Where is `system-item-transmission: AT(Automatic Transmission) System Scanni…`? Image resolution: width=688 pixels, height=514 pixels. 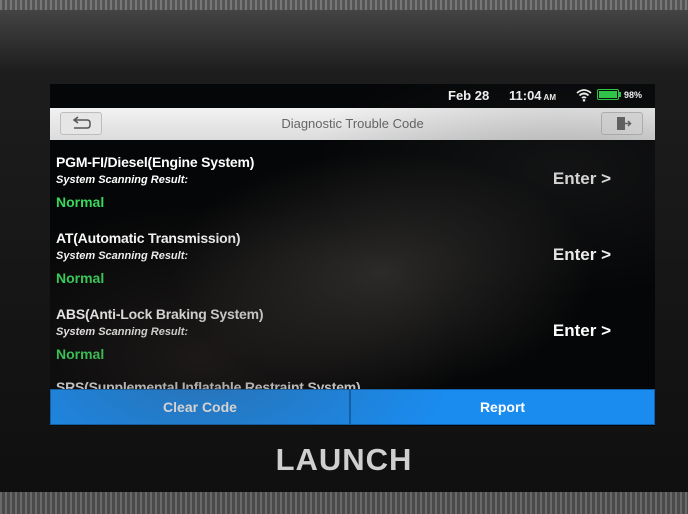
system-item-transmission: AT(Automatic Transmission) System Scanni… is located at coordinates (352, 268).